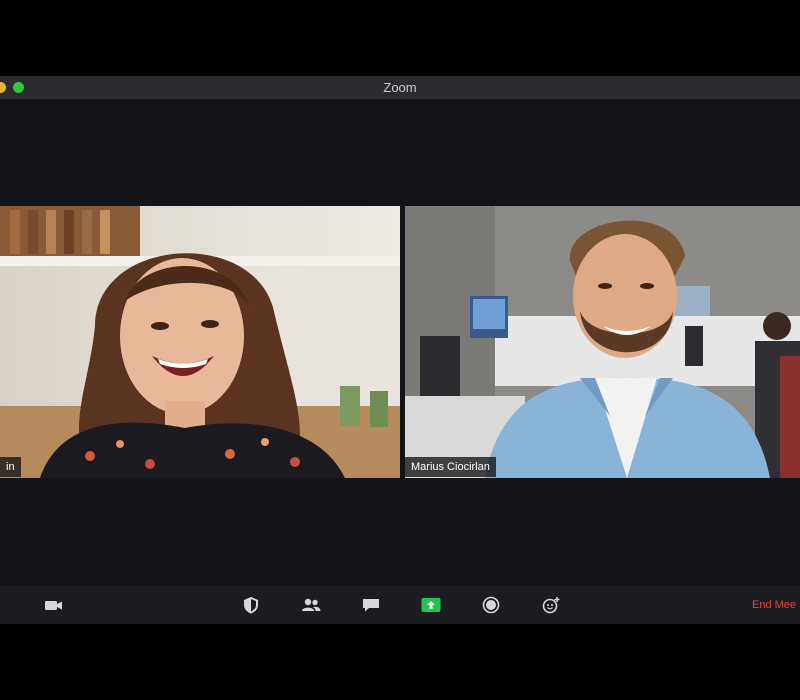 This screenshot has width=800, height=700. I want to click on chat-button, so click(371, 605).